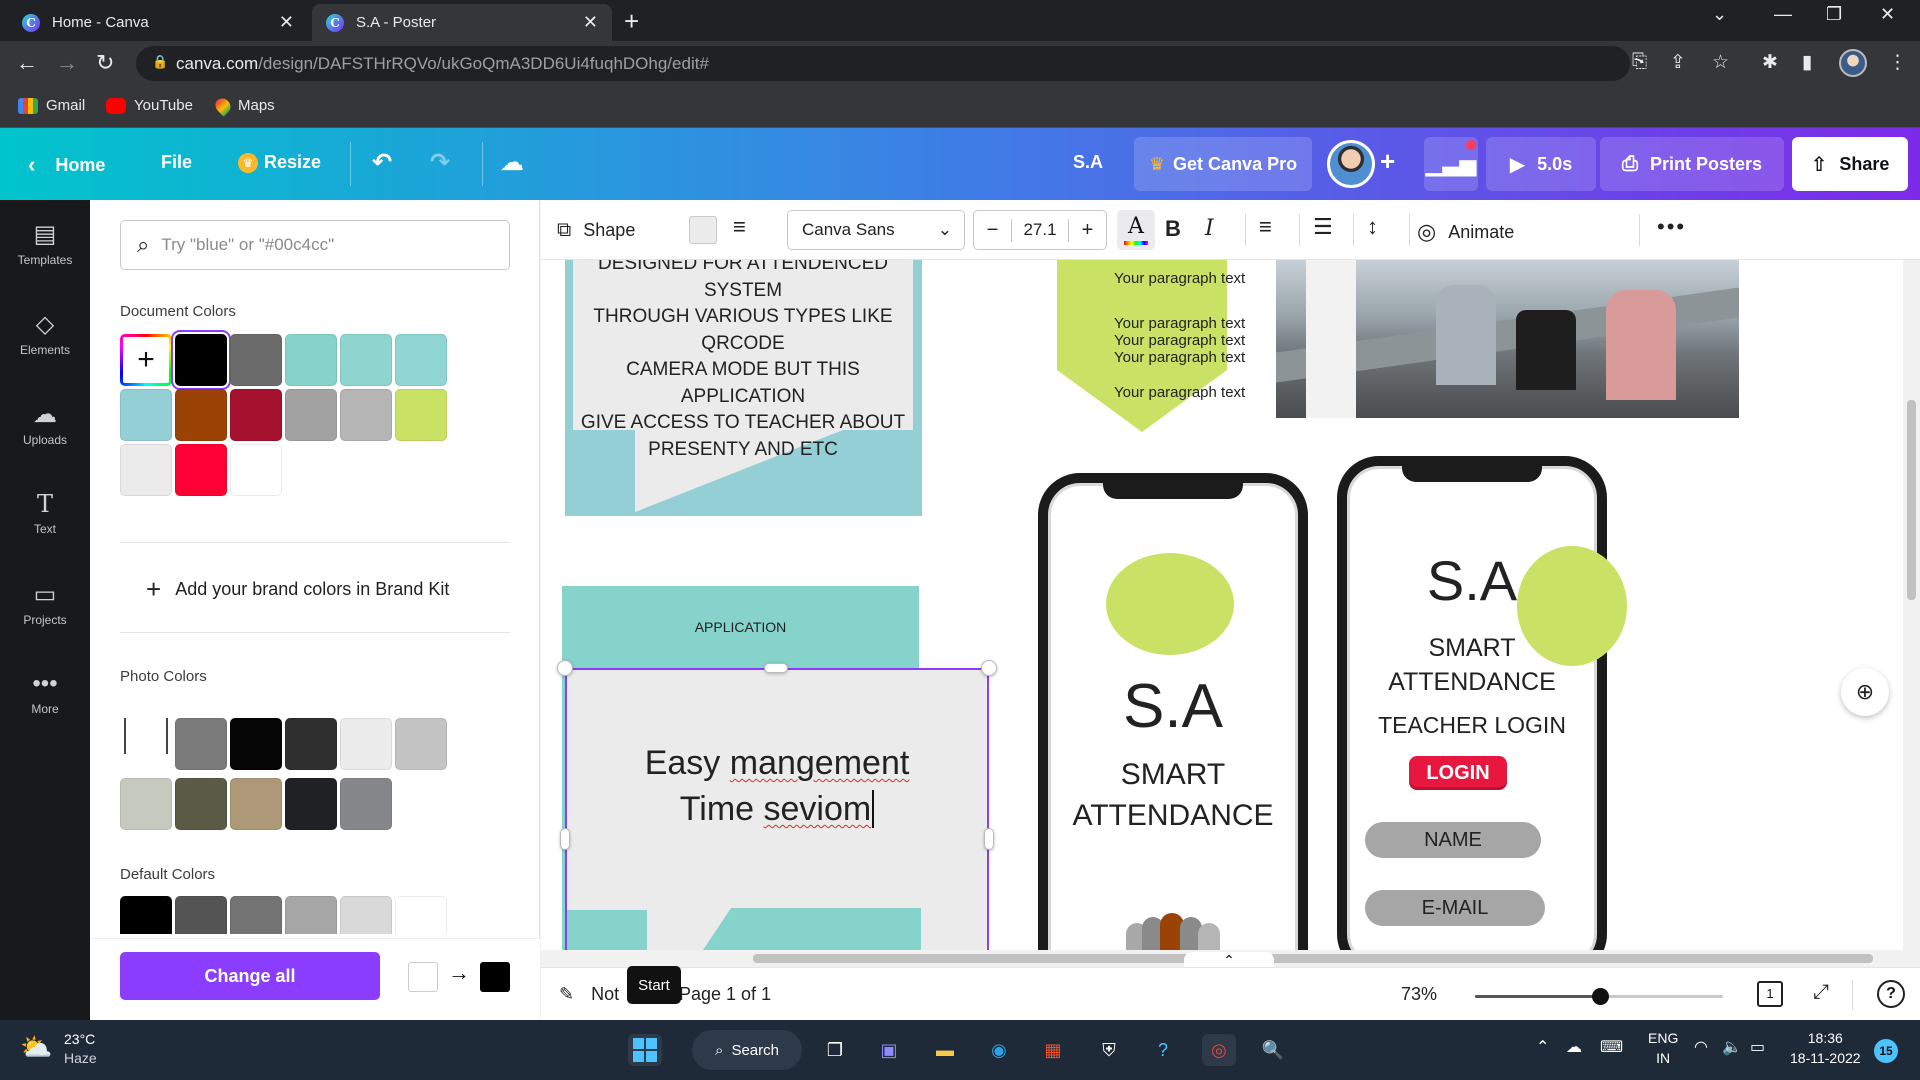  I want to click on phone-mockup-1: S.A SMART ATTENDANCE, so click(1173, 711).